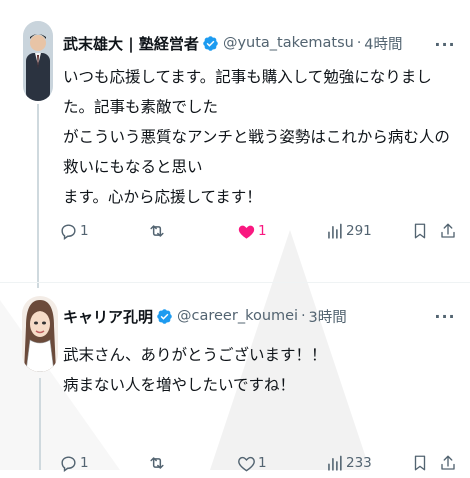 The height and width of the screenshot is (478, 470). I want to click on views-chart-icon, so click(334, 231).